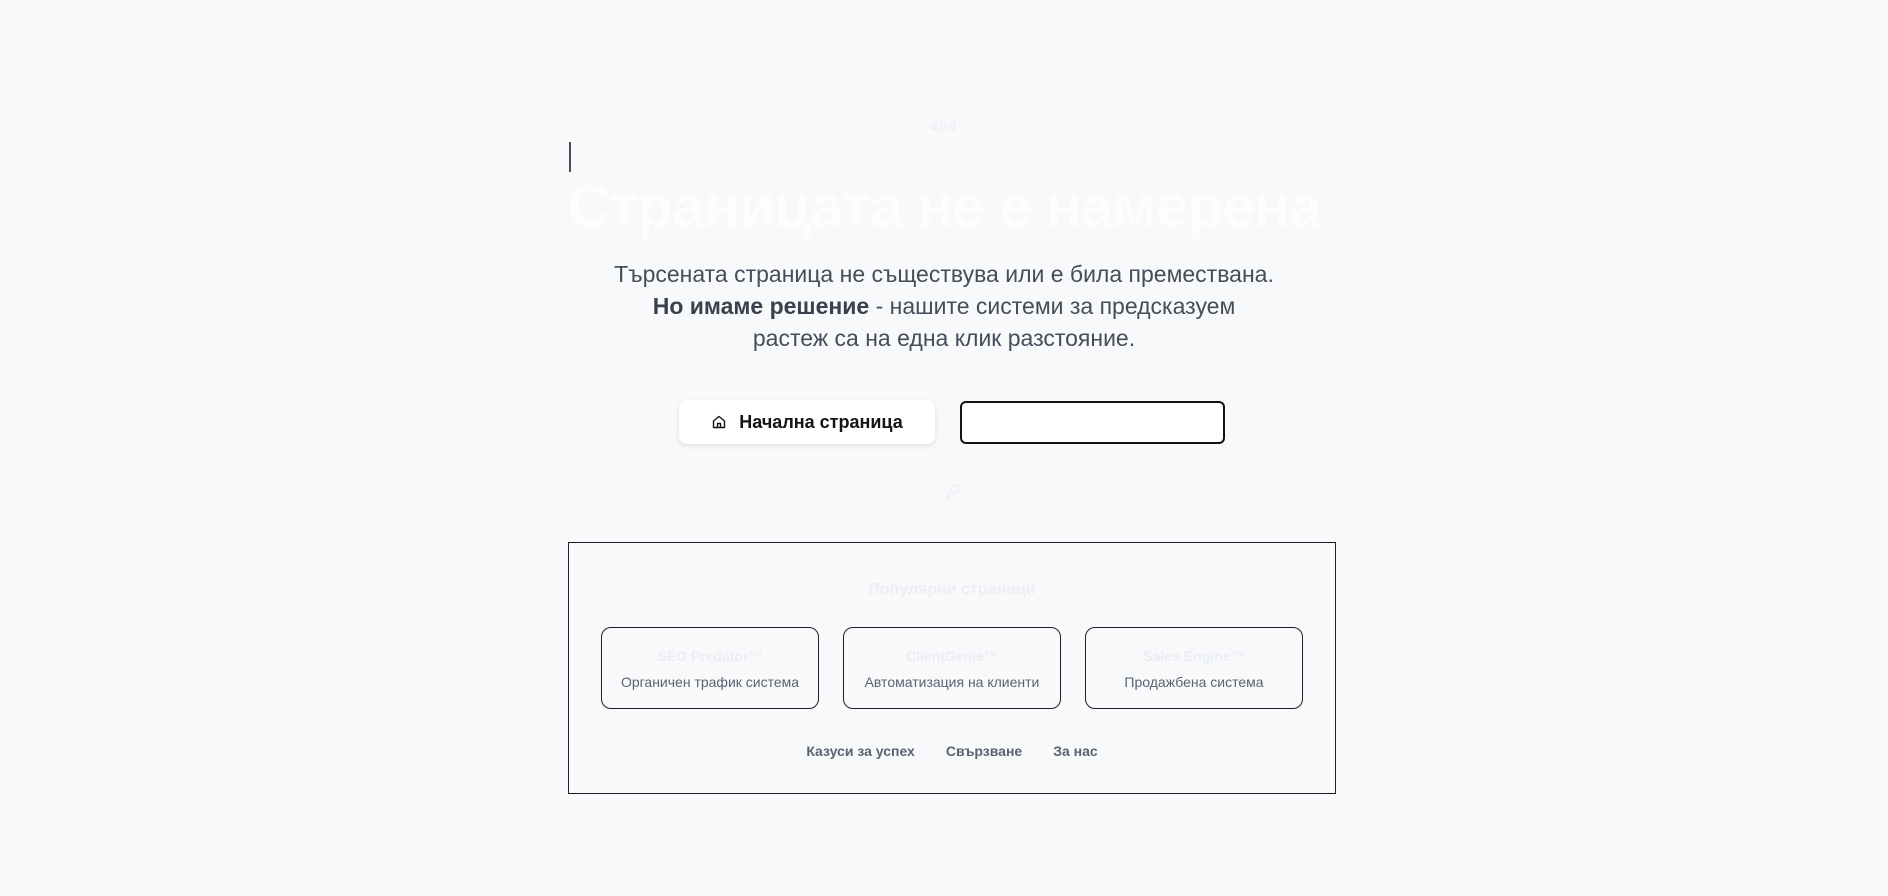  What do you see at coordinates (1194, 668) in the screenshot?
I see `card-sales-engine: Sales Engine™ Продажбена система` at bounding box center [1194, 668].